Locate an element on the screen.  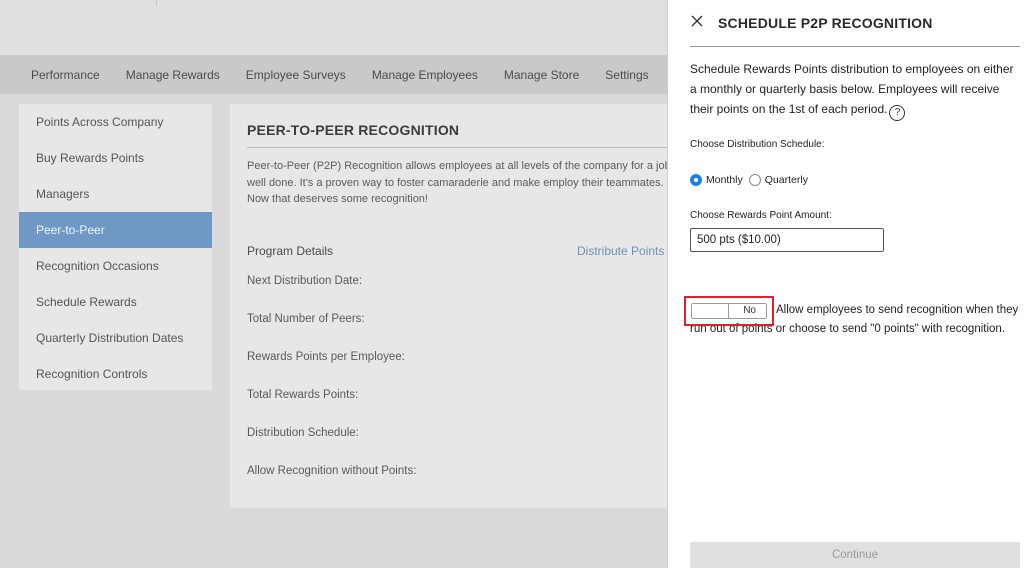
toggle-highlight: No is located at coordinates (729, 311).